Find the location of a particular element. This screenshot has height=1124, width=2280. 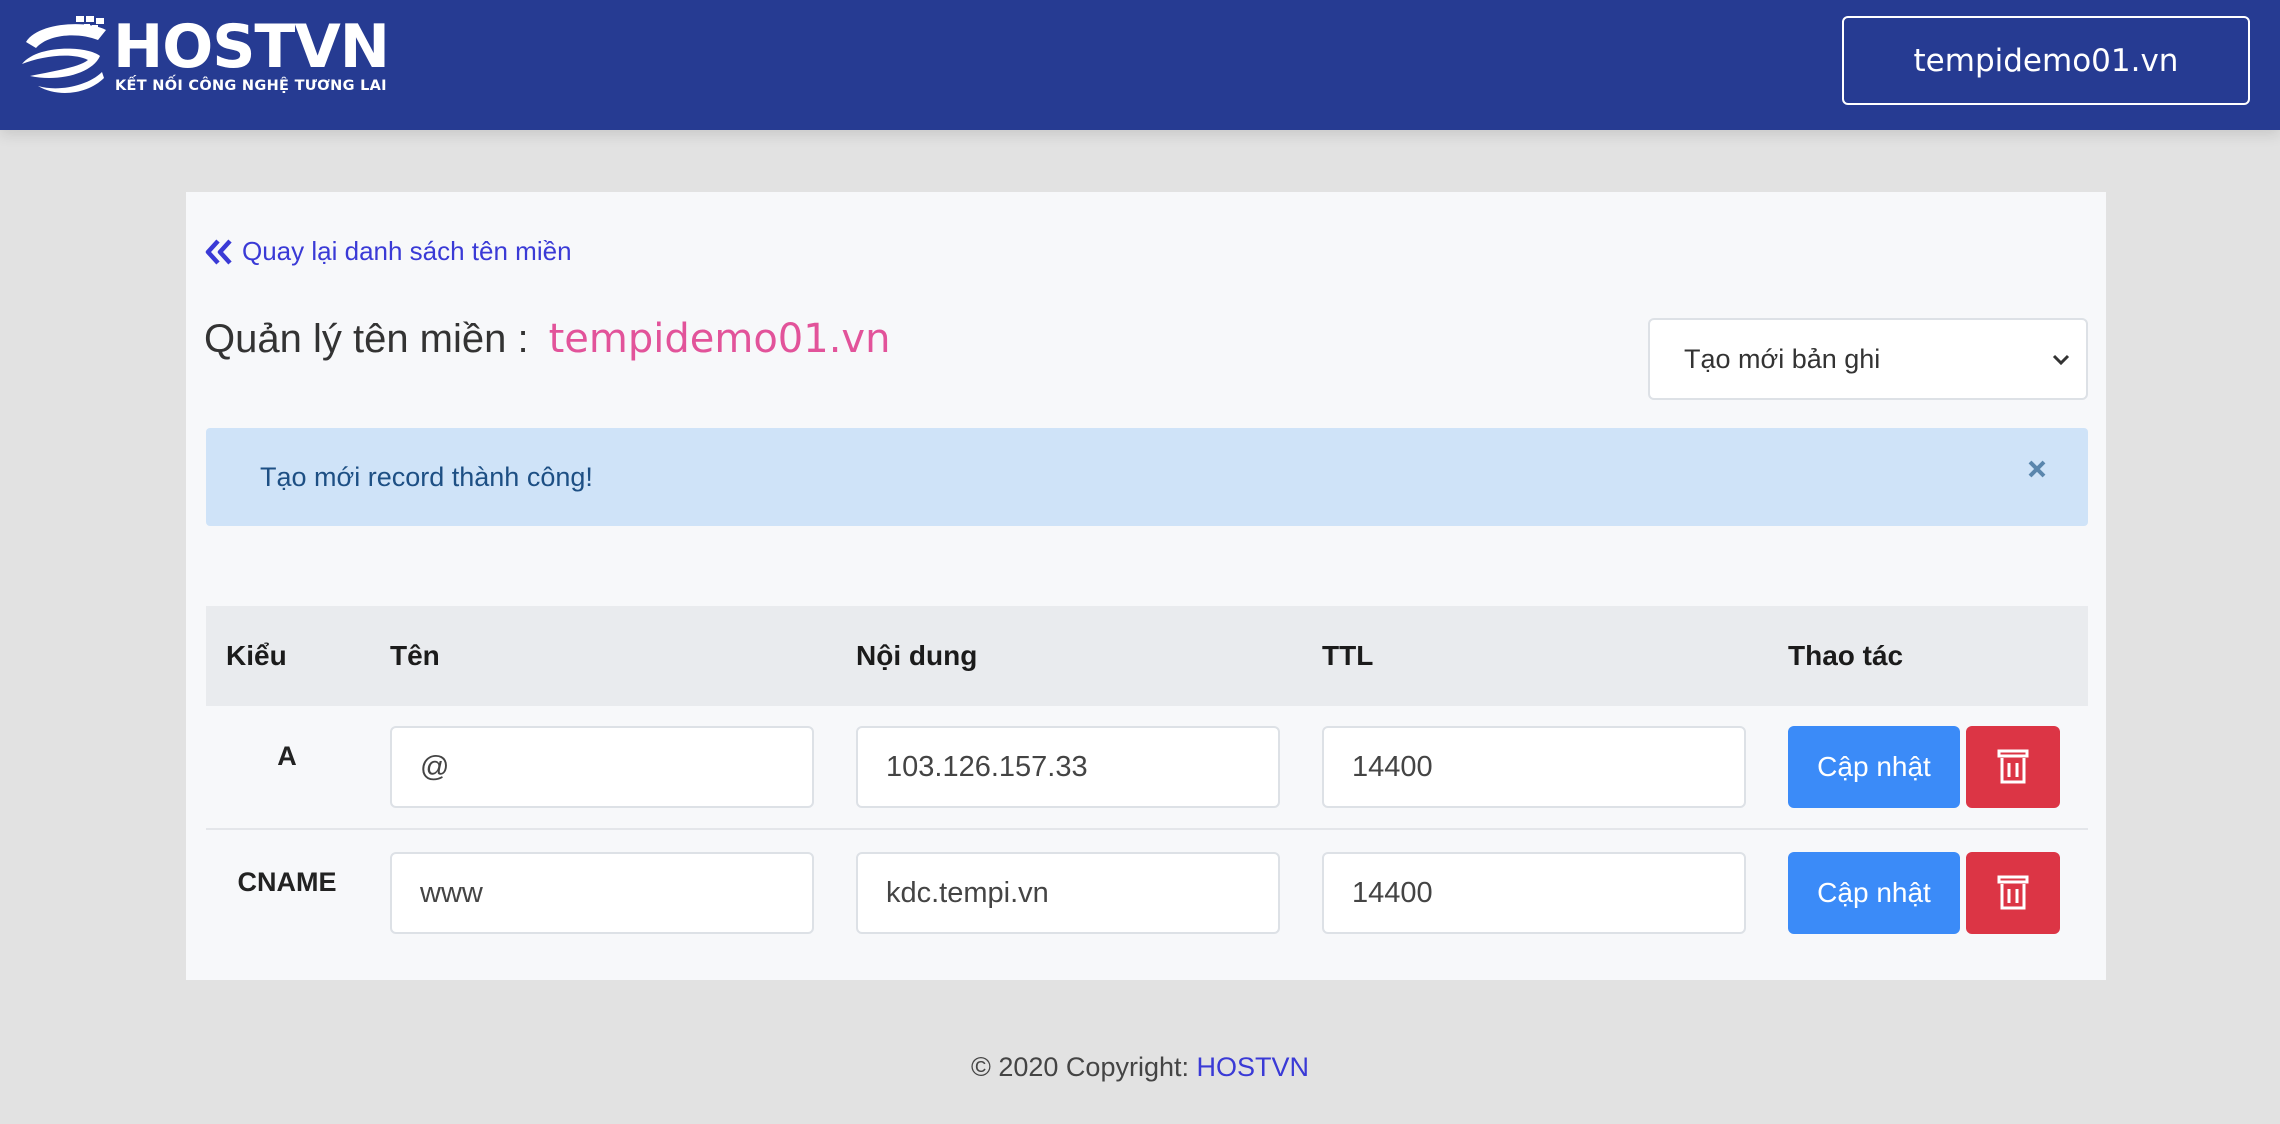

record-type: CNAME is located at coordinates (287, 881).